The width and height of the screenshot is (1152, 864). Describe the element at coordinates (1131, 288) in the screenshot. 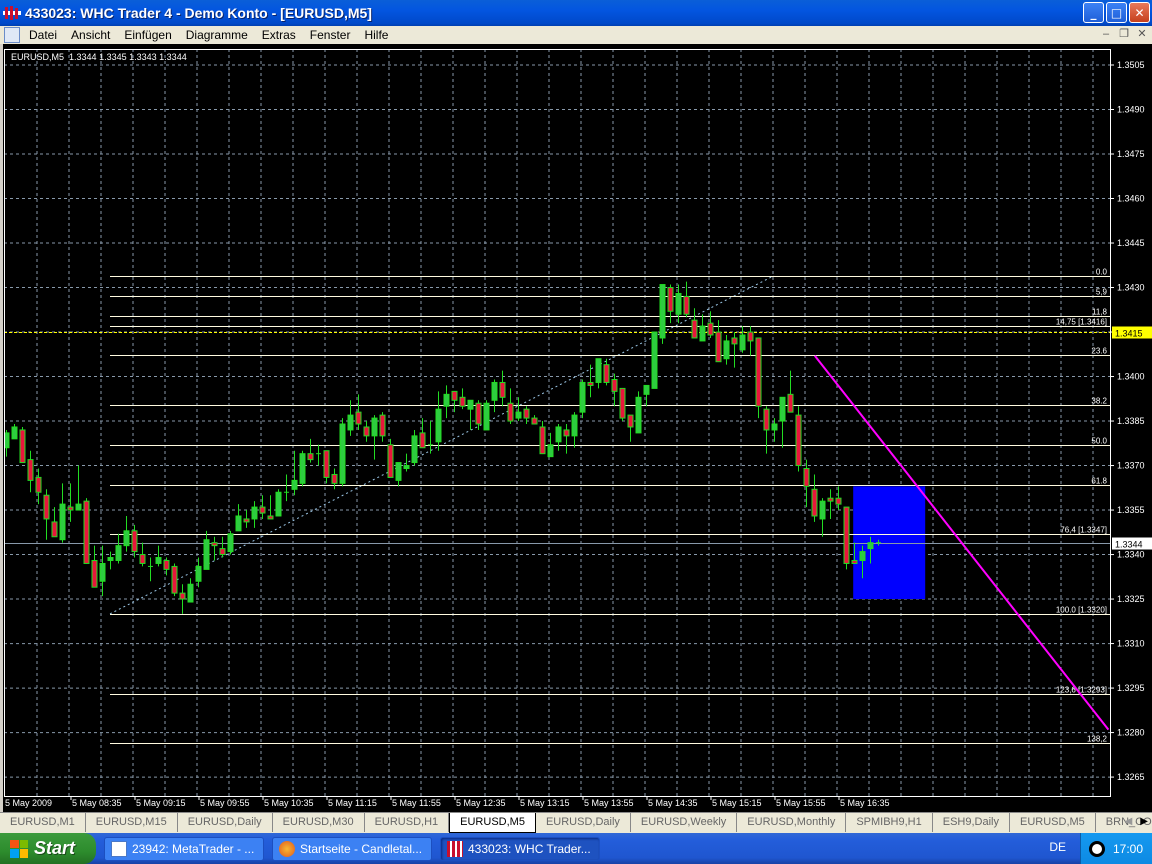

I see `y-tick-label: 1.3430` at that location.